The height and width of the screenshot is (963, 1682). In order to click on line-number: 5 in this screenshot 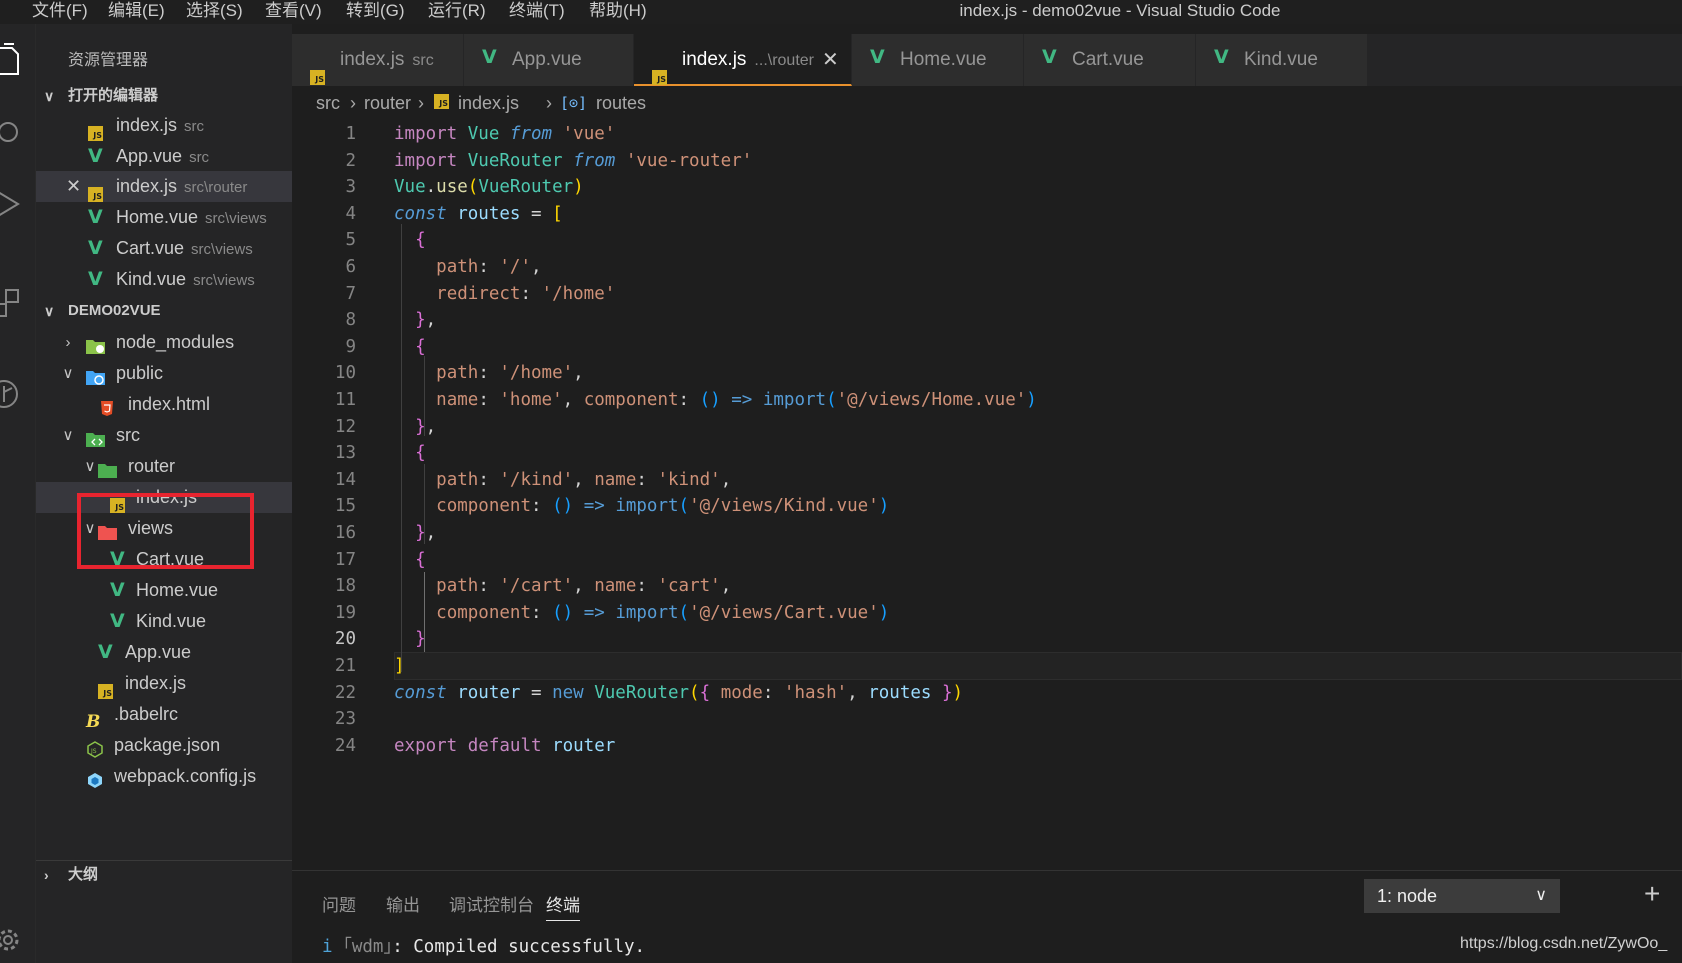, I will do `click(350, 240)`.